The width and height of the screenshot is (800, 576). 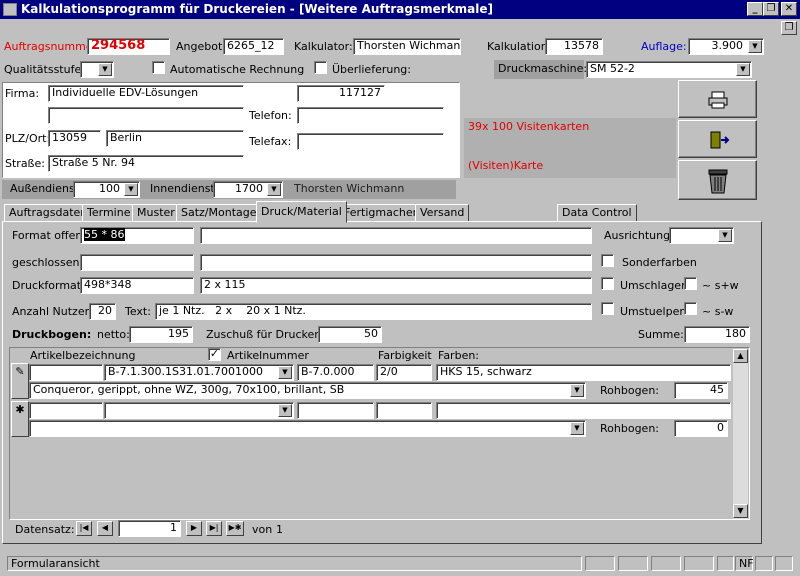 What do you see at coordinates (20, 419) in the screenshot?
I see `record-selector-new: ✱` at bounding box center [20, 419].